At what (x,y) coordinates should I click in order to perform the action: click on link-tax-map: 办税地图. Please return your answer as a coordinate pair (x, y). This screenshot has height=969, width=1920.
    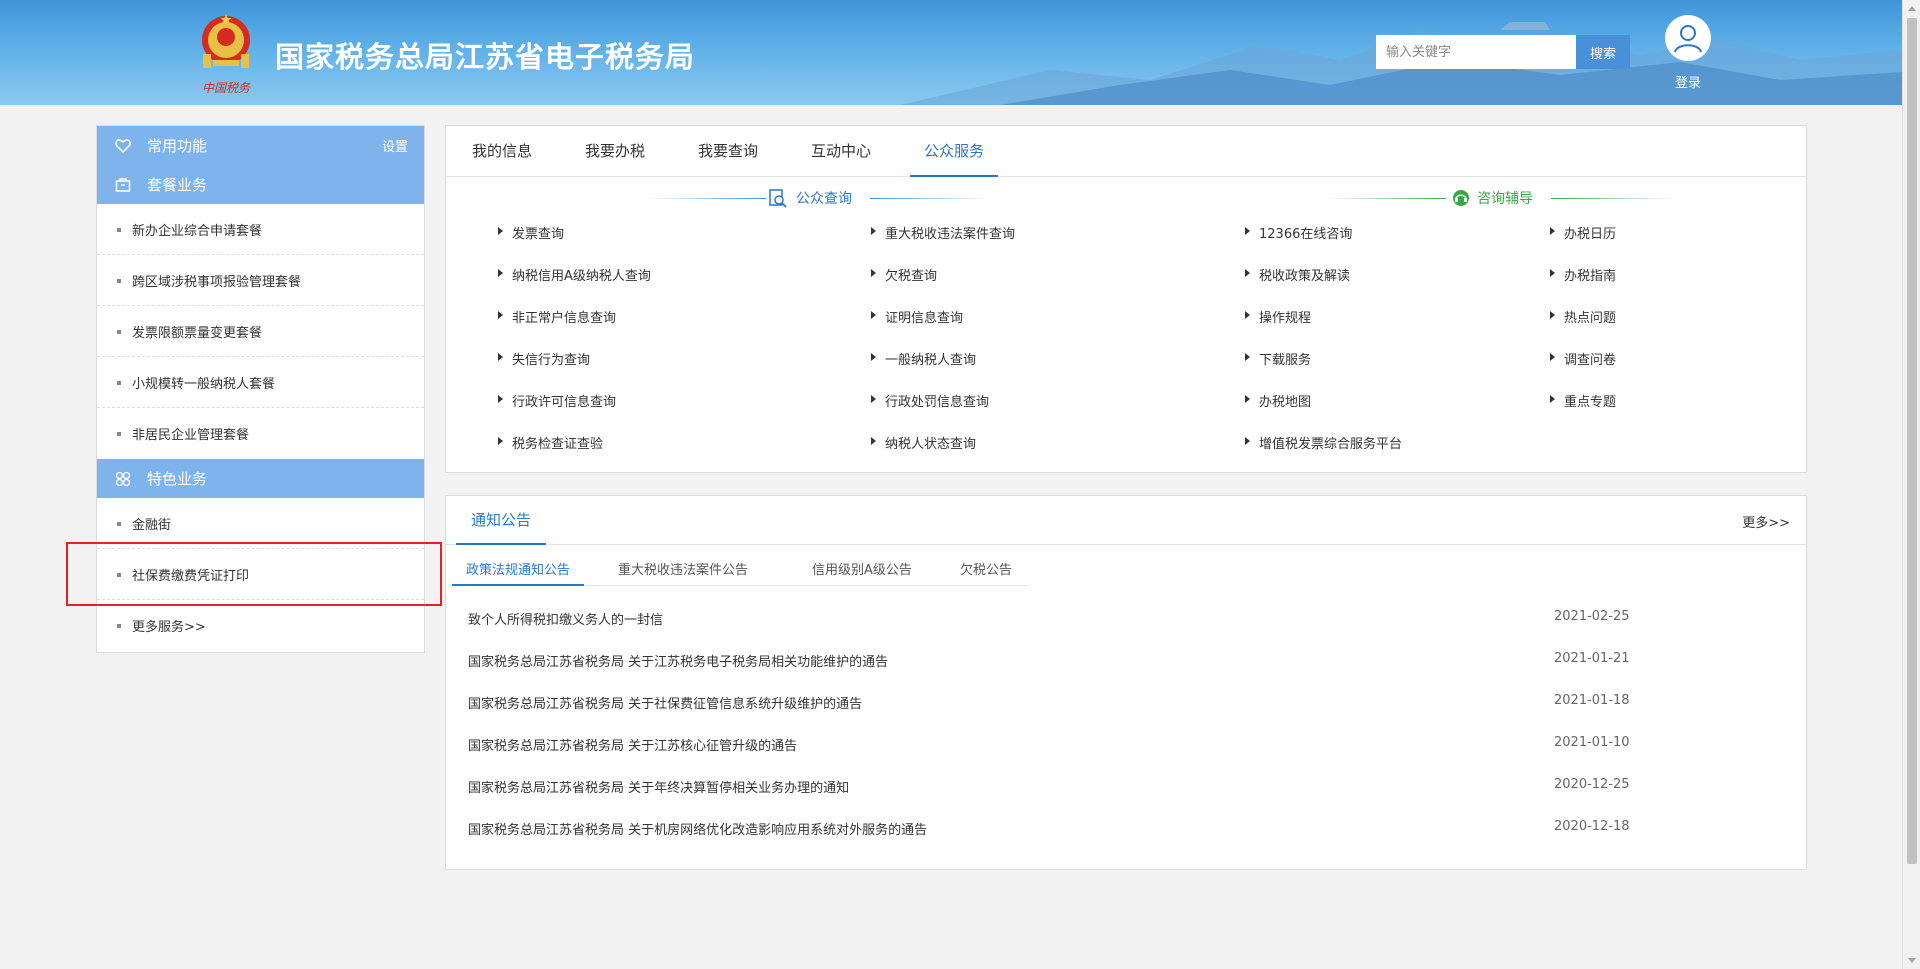
    Looking at the image, I should click on (1277, 400).